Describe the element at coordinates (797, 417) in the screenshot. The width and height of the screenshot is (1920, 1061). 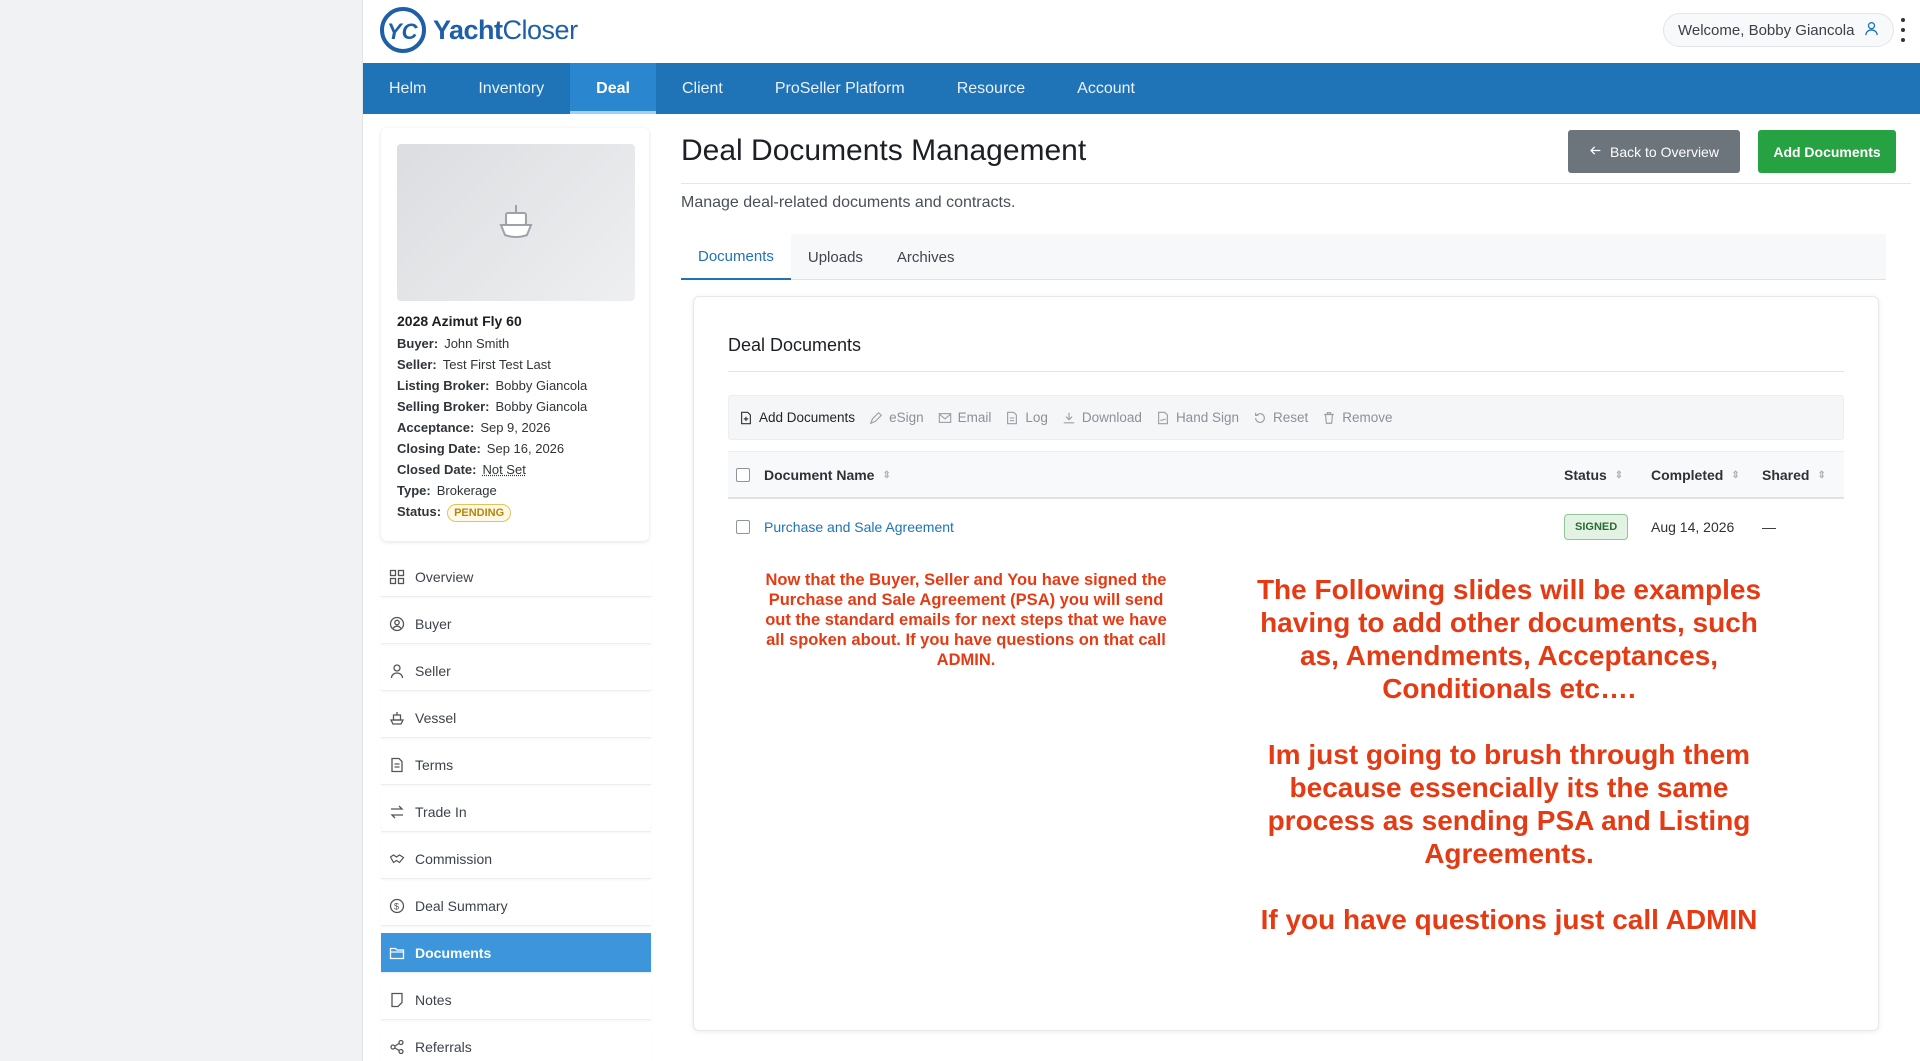
I see `toolbar-add-documents: Add Documents` at that location.